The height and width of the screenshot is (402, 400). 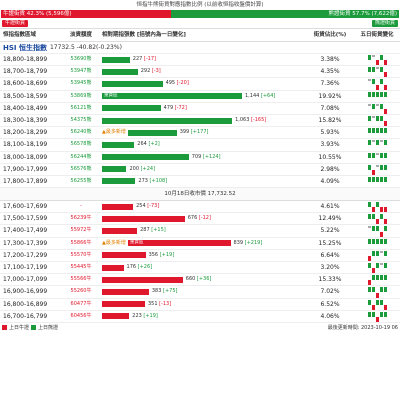 What do you see at coordinates (200, 84) in the screenshot?
I see `table-row: 18,600-18,699 53945熊 495 [-20] 7.36%` at bounding box center [200, 84].